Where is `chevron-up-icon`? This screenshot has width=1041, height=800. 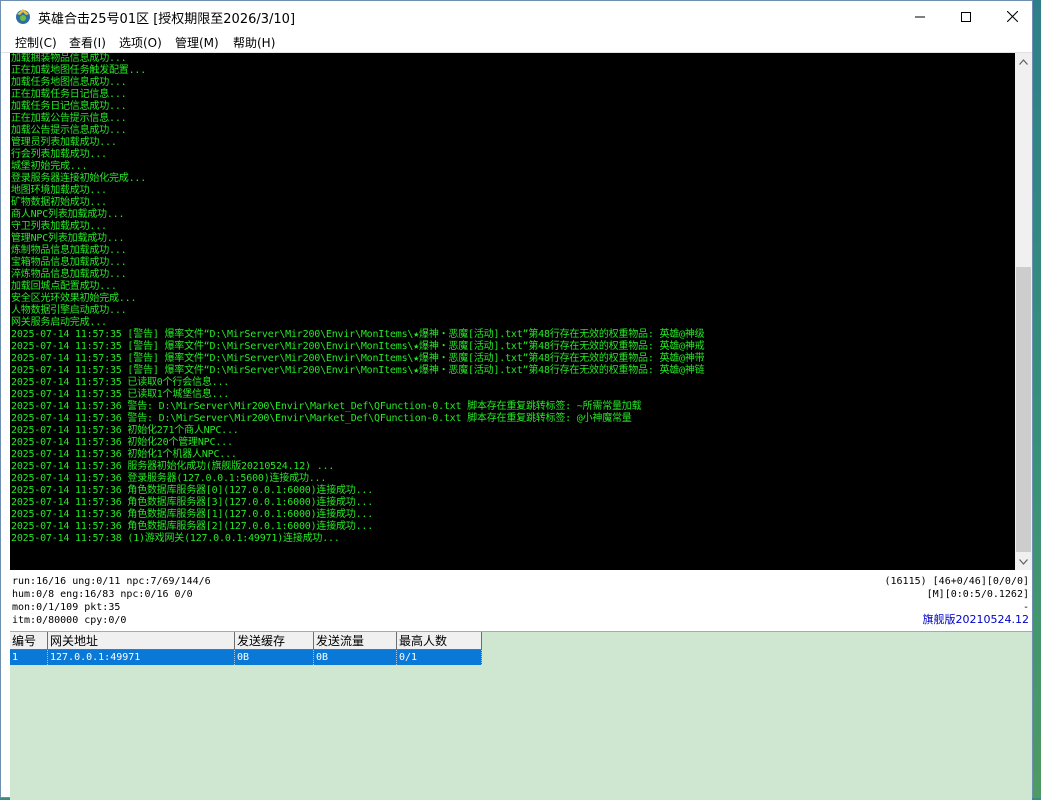
chevron-up-icon is located at coordinates (1023, 61).